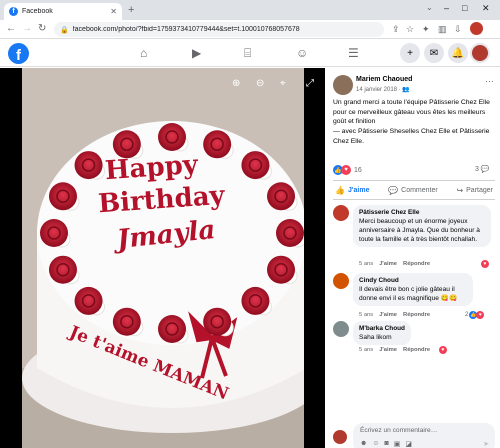  What do you see at coordinates (382, 328) in the screenshot?
I see `commenter-name: M'barka Choud` at bounding box center [382, 328].